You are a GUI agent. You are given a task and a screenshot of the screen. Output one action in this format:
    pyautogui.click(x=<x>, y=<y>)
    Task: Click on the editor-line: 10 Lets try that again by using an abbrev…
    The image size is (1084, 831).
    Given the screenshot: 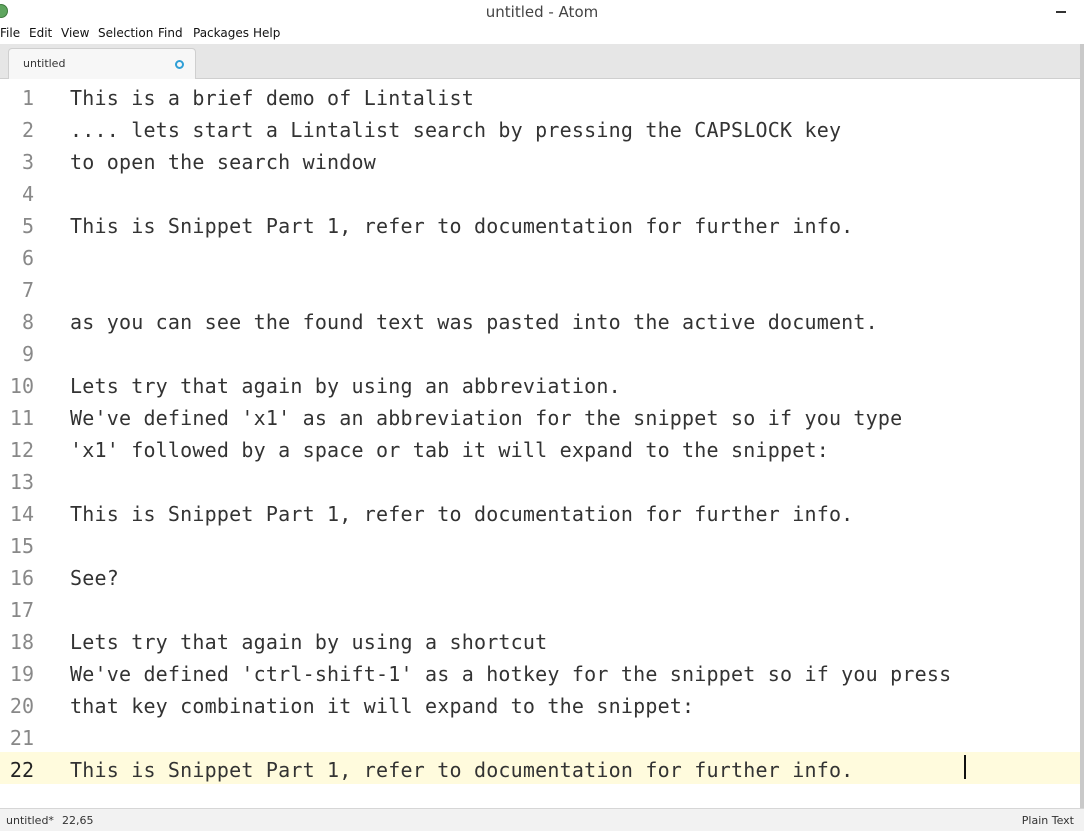 What is the action you would take?
    pyautogui.click(x=540, y=384)
    